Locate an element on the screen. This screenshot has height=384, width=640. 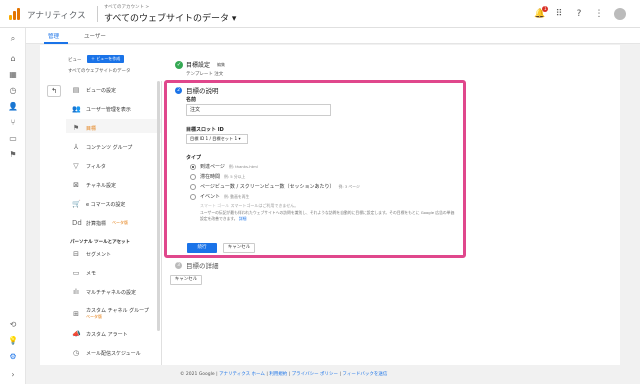
notification-badge: 1 is located at coordinates (545, 9).